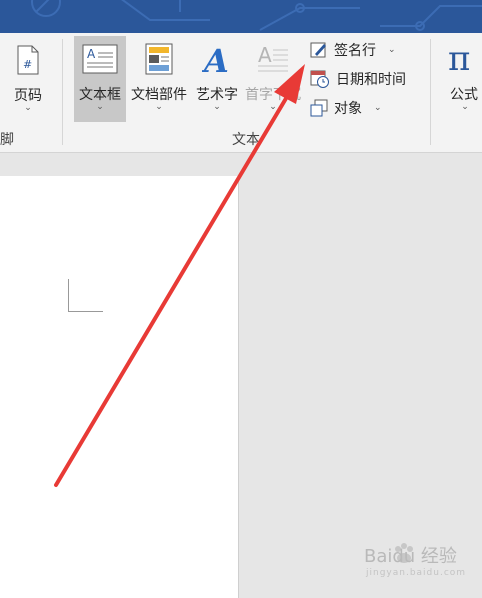 Image resolution: width=482 pixels, height=598 pixels. Describe the element at coordinates (416, 573) in the screenshot. I see `baidu-watermark-url: jingyan.baidu.com` at that location.